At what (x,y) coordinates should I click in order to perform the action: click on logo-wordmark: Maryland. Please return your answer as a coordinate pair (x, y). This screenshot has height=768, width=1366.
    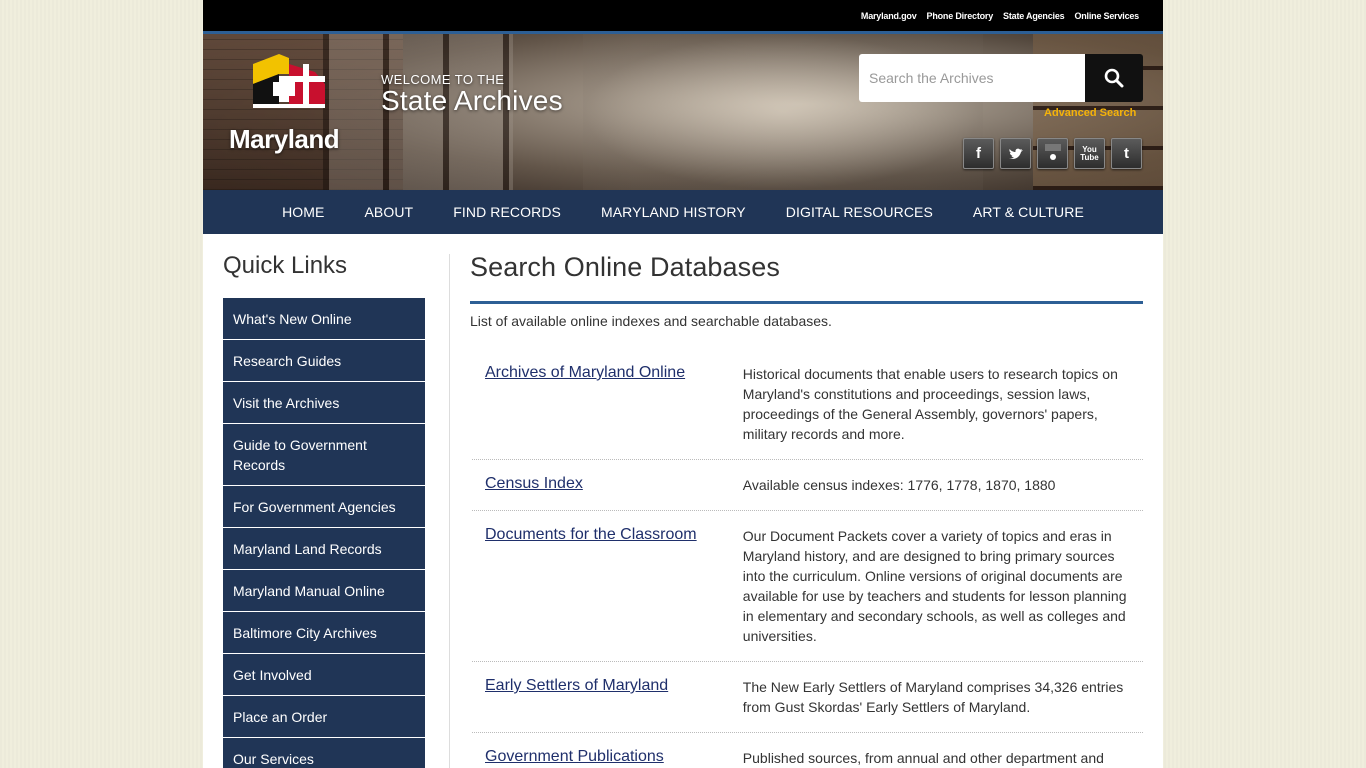
    Looking at the image, I should click on (284, 139).